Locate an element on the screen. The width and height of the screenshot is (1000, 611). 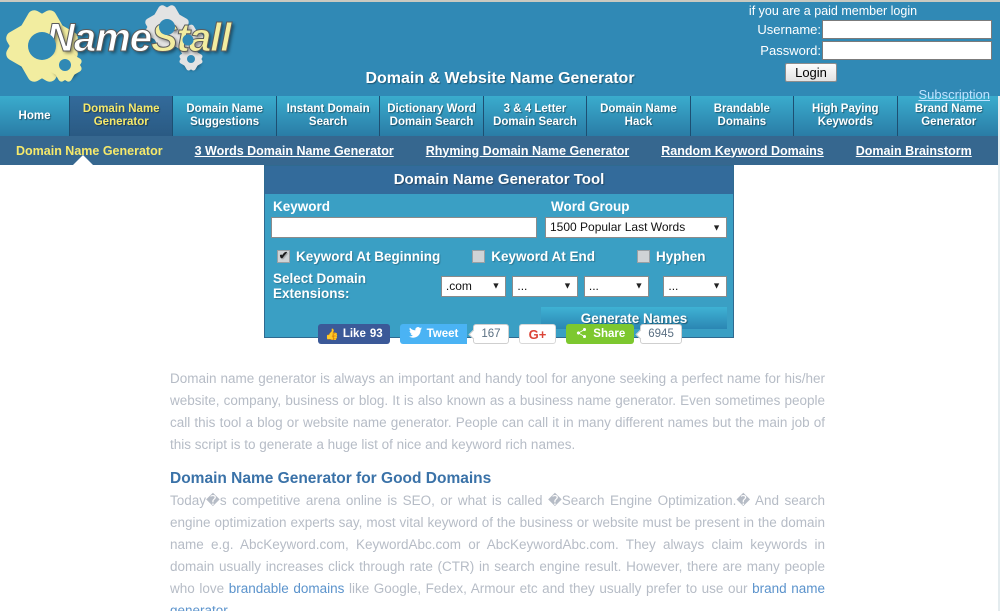
password-input is located at coordinates (907, 50).